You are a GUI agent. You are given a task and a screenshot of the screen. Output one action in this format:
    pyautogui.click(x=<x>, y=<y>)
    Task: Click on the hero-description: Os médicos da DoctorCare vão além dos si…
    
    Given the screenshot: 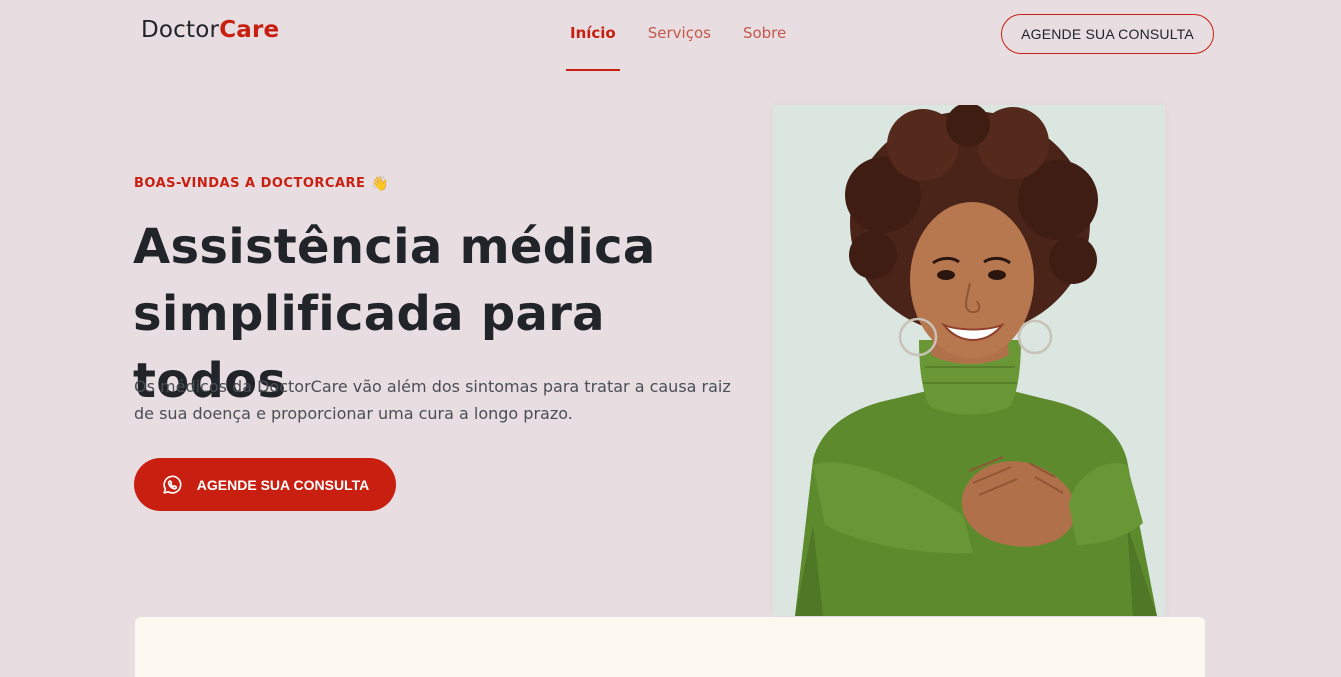 What is the action you would take?
    pyautogui.click(x=432, y=400)
    